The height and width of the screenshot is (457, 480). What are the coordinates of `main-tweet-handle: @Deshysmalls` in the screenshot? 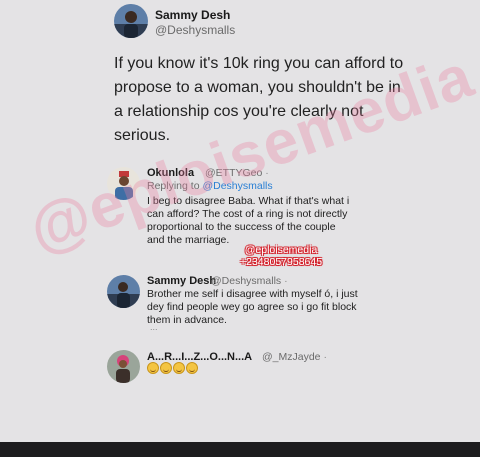 It's located at (195, 30).